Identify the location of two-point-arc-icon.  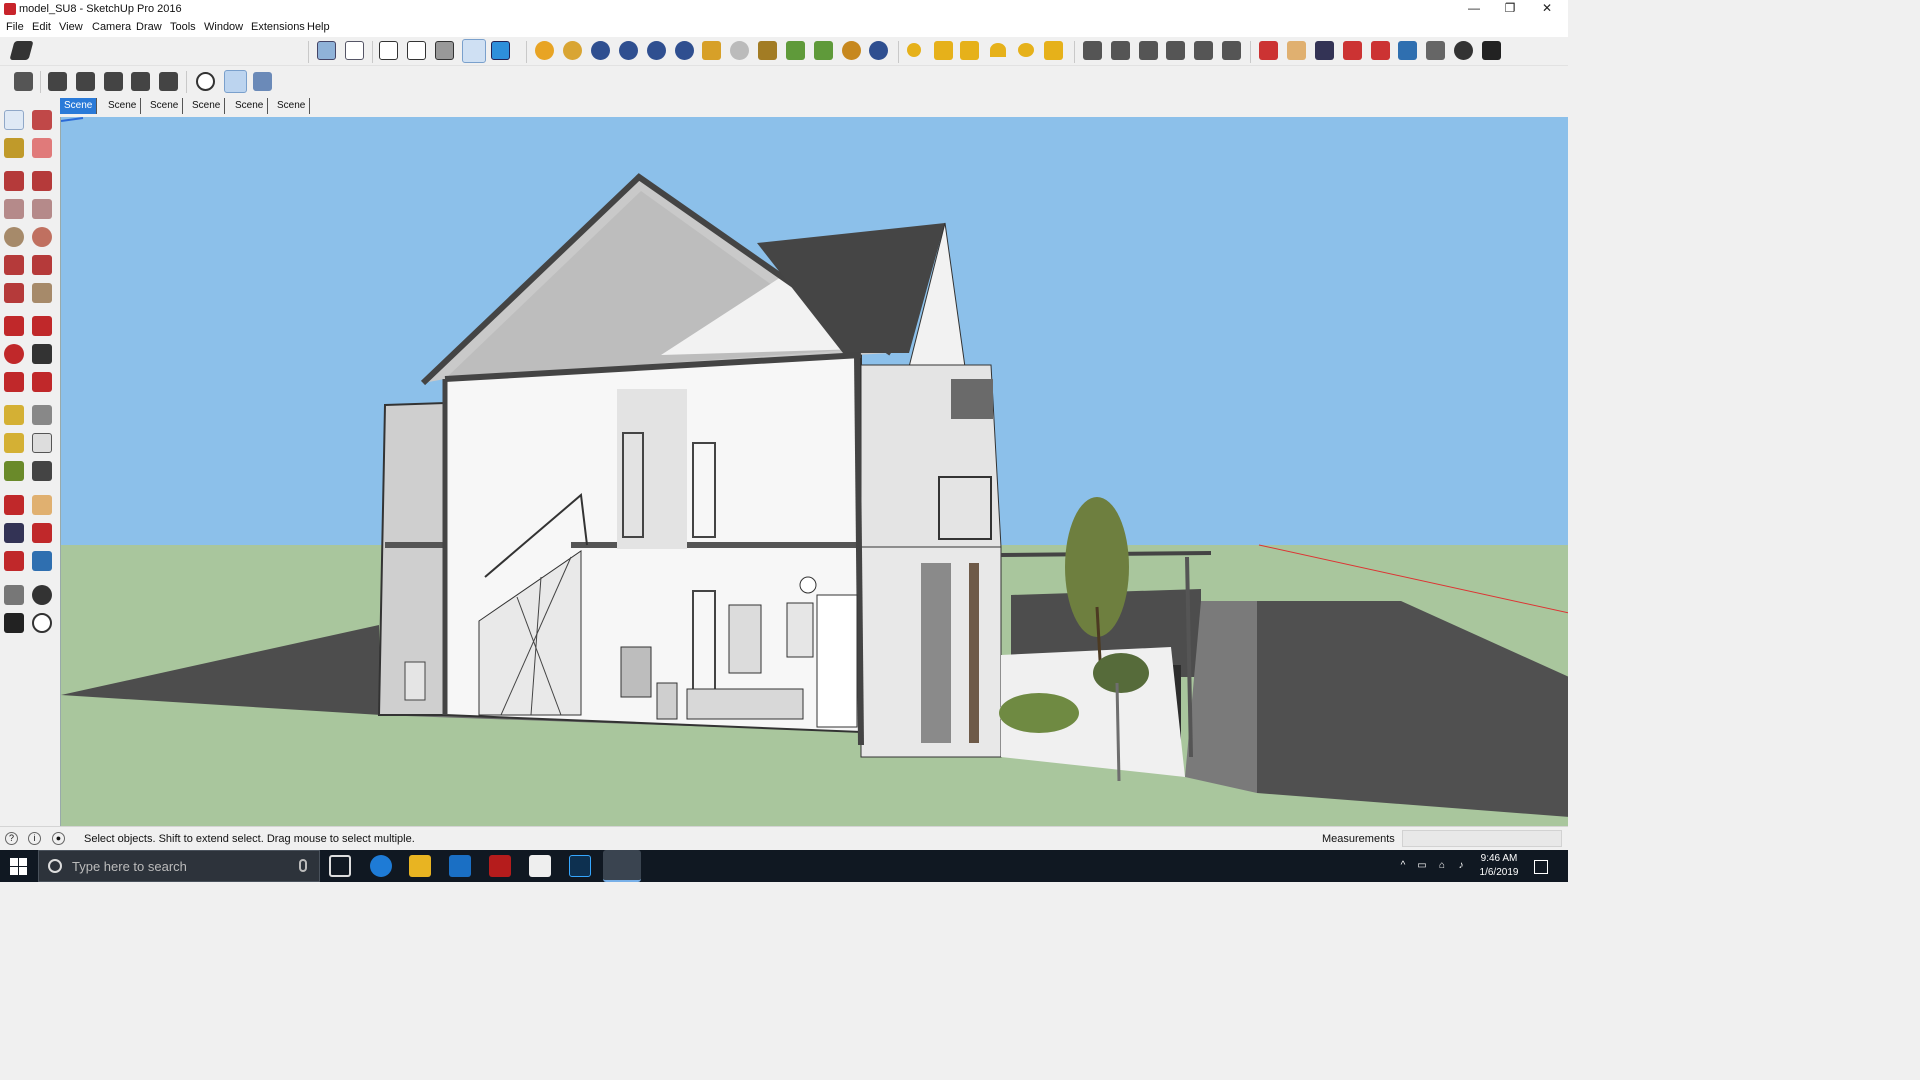
(42, 265).